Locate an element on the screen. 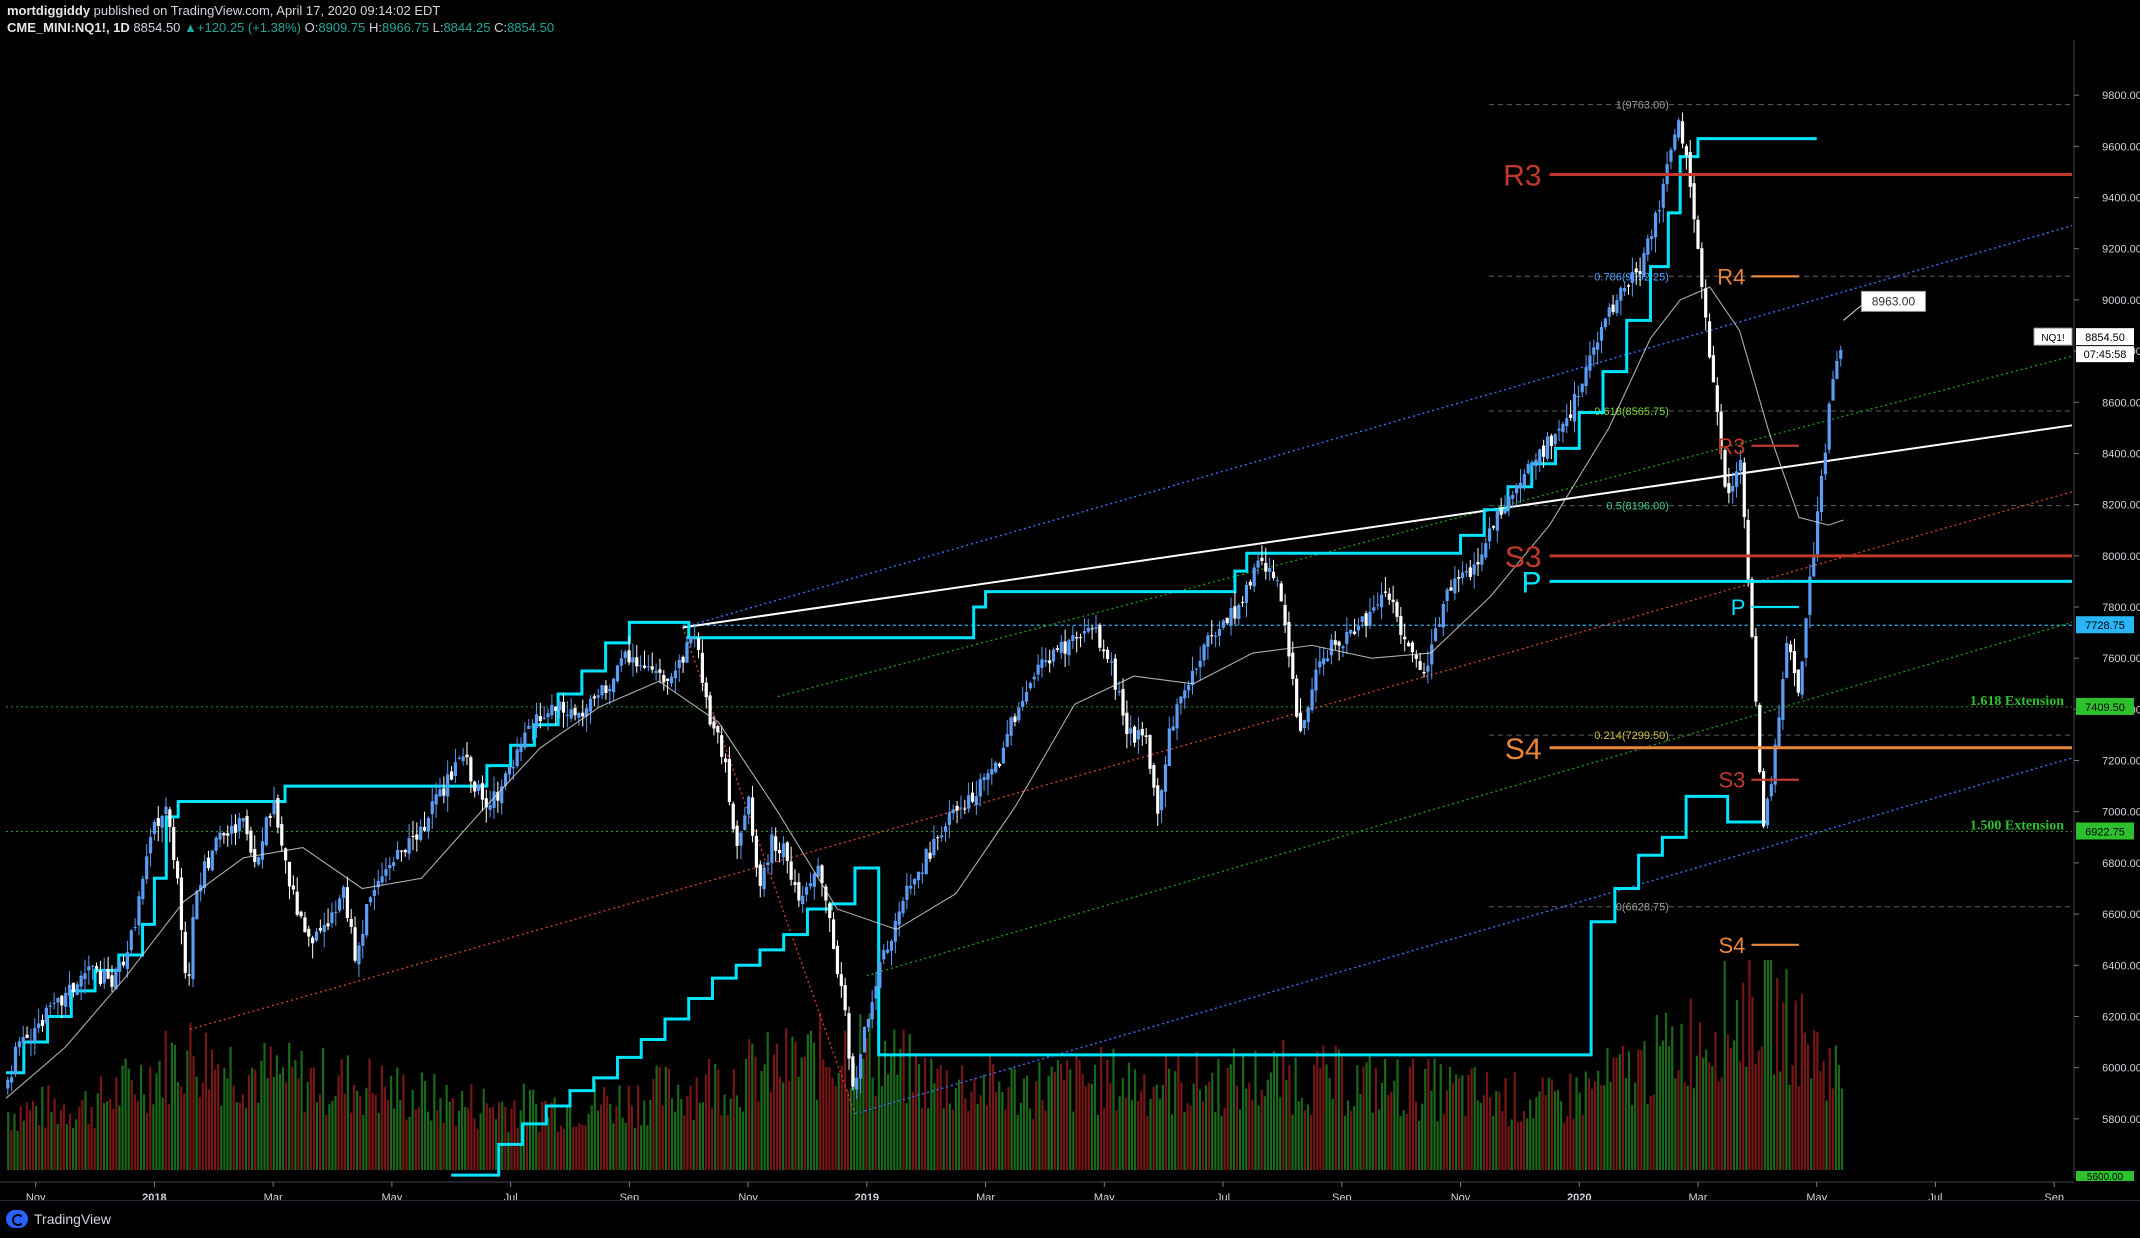 This screenshot has width=2140, height=1238. price-tick-label: 8200.00 is located at coordinates (2121, 506).